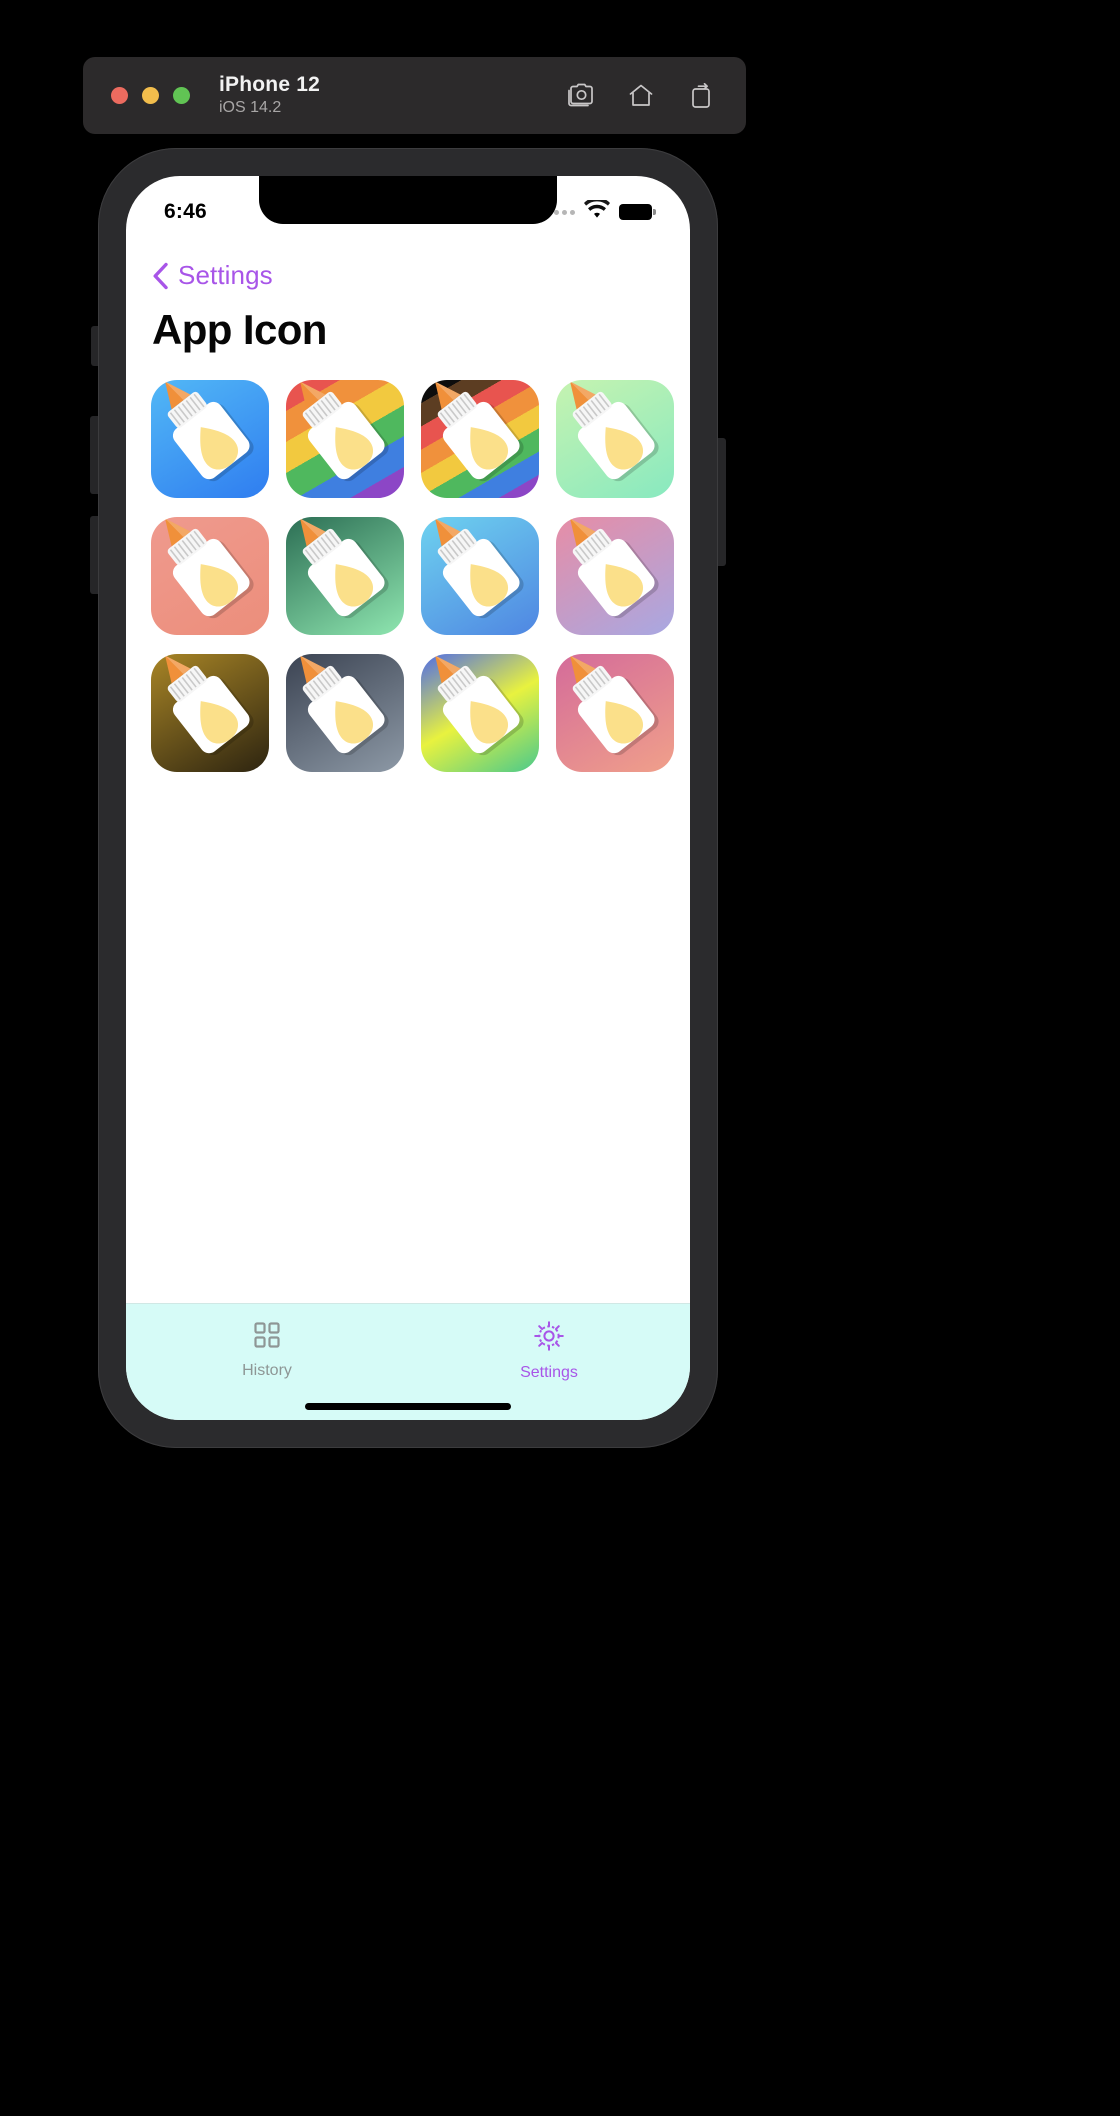 The width and height of the screenshot is (1120, 2116). I want to click on simulator-device-name: iPhone 12, so click(269, 85).